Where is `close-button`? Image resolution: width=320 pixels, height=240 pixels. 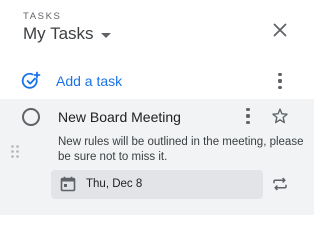
close-button is located at coordinates (280, 30).